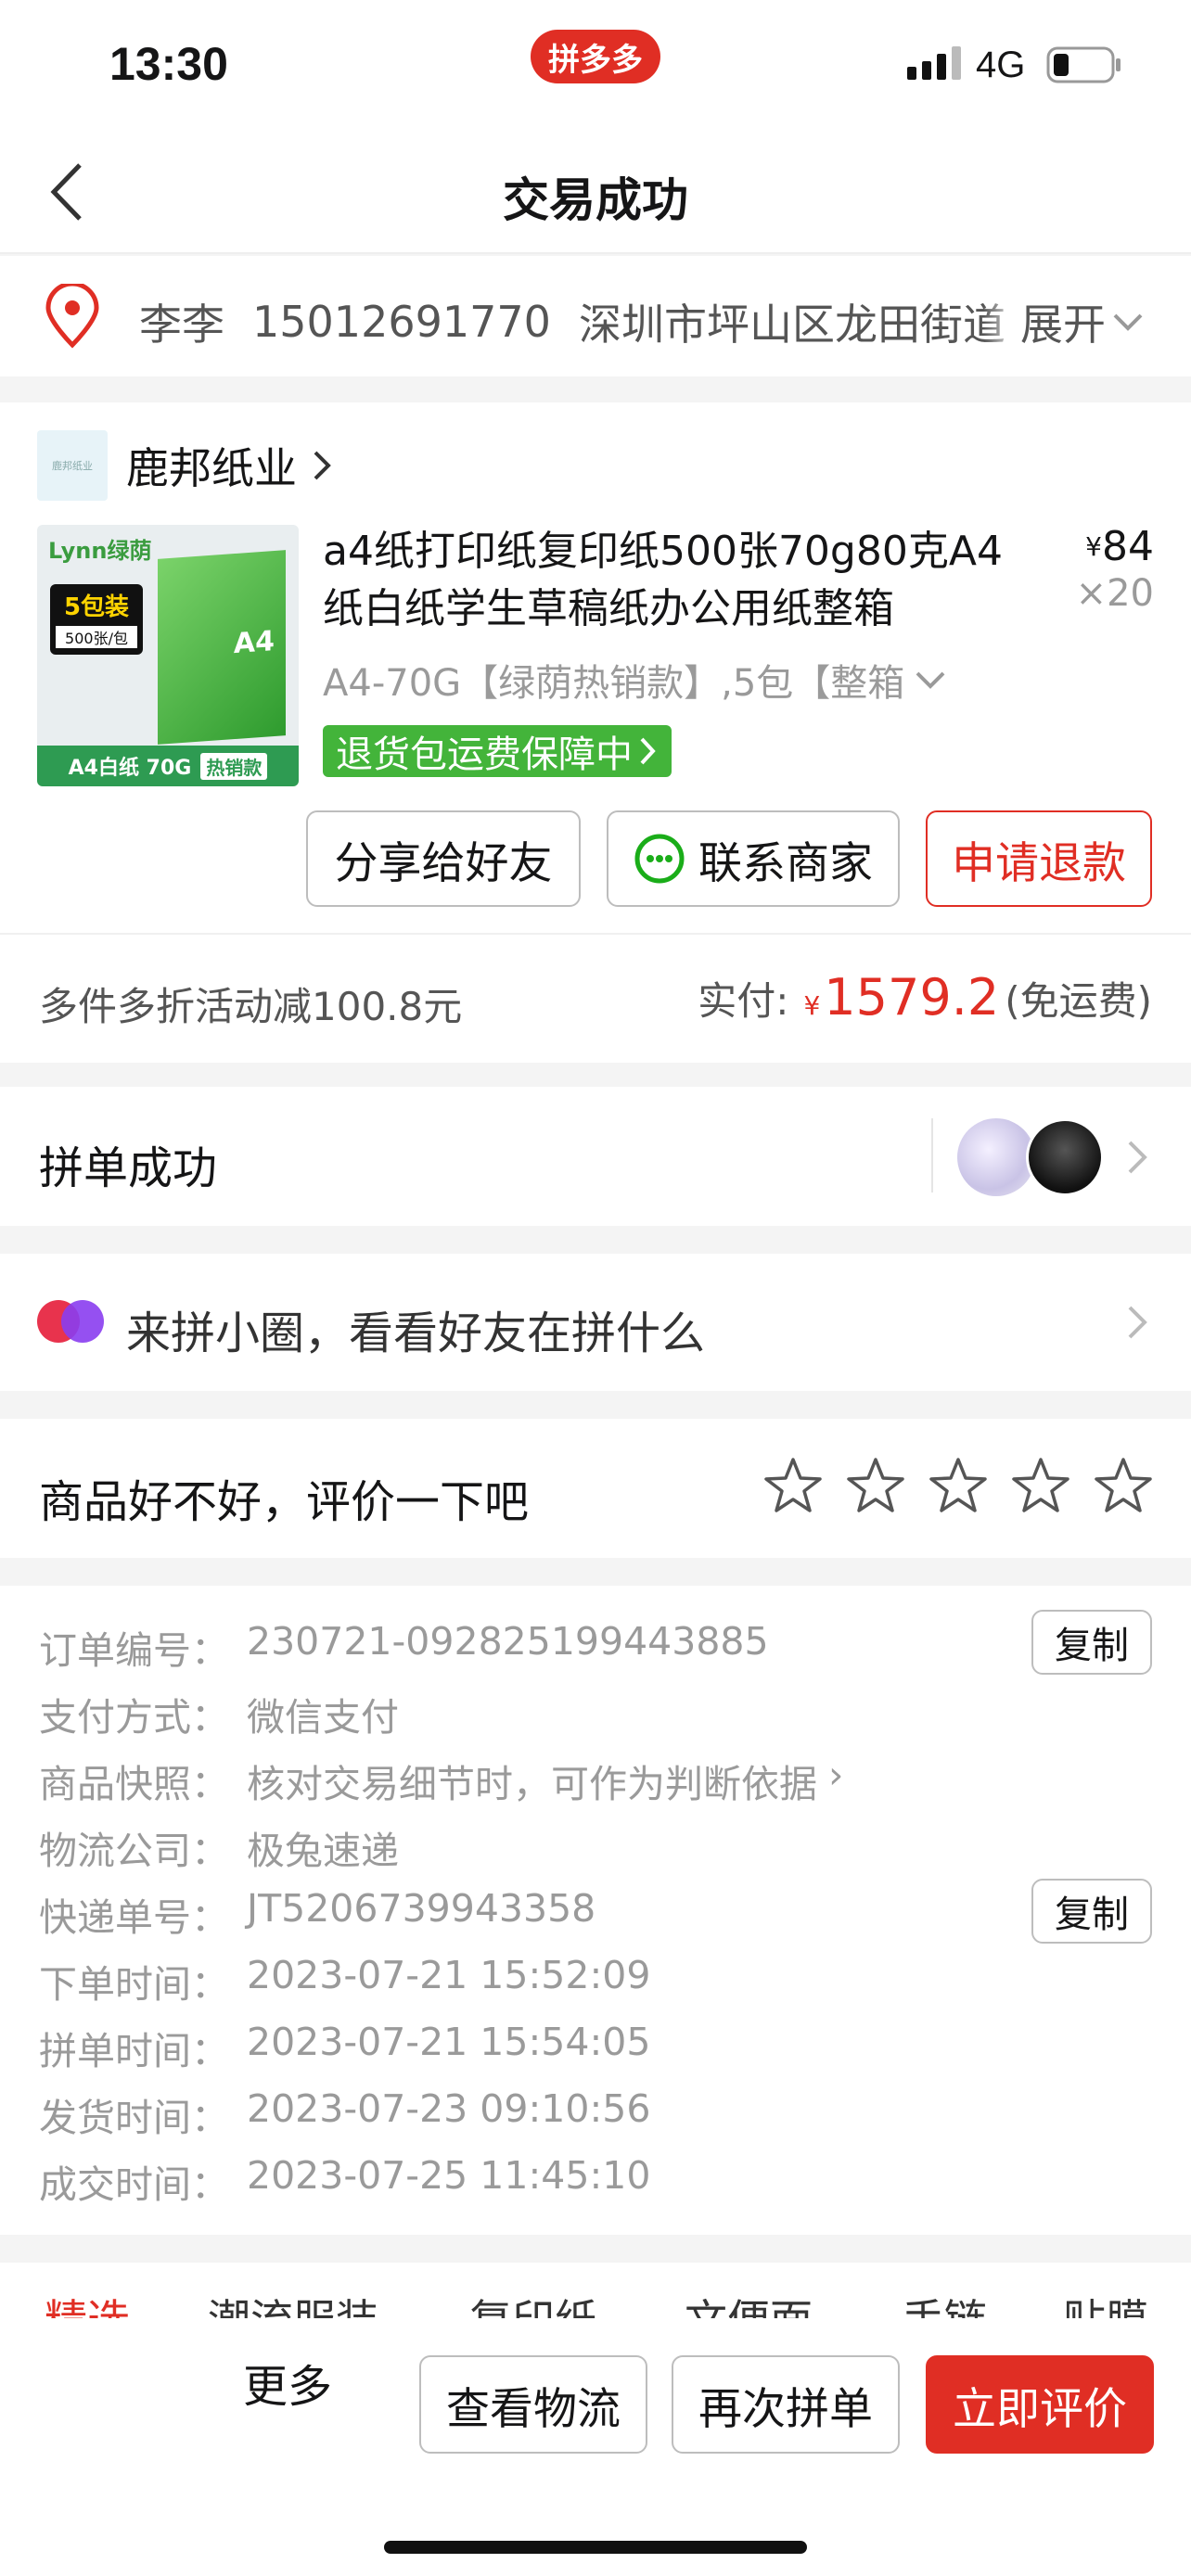 This screenshot has height=2576, width=1191. What do you see at coordinates (134, 1984) in the screenshot?
I see `order-info-key: 下单时间：` at bounding box center [134, 1984].